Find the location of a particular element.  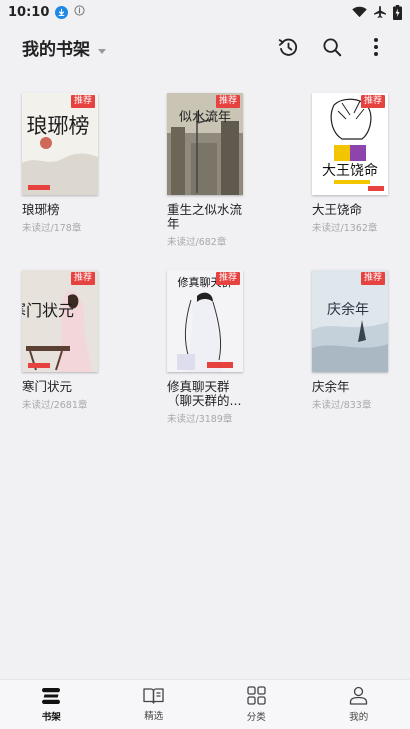

book-cover-art: 似水流年 is located at coordinates (205, 144).